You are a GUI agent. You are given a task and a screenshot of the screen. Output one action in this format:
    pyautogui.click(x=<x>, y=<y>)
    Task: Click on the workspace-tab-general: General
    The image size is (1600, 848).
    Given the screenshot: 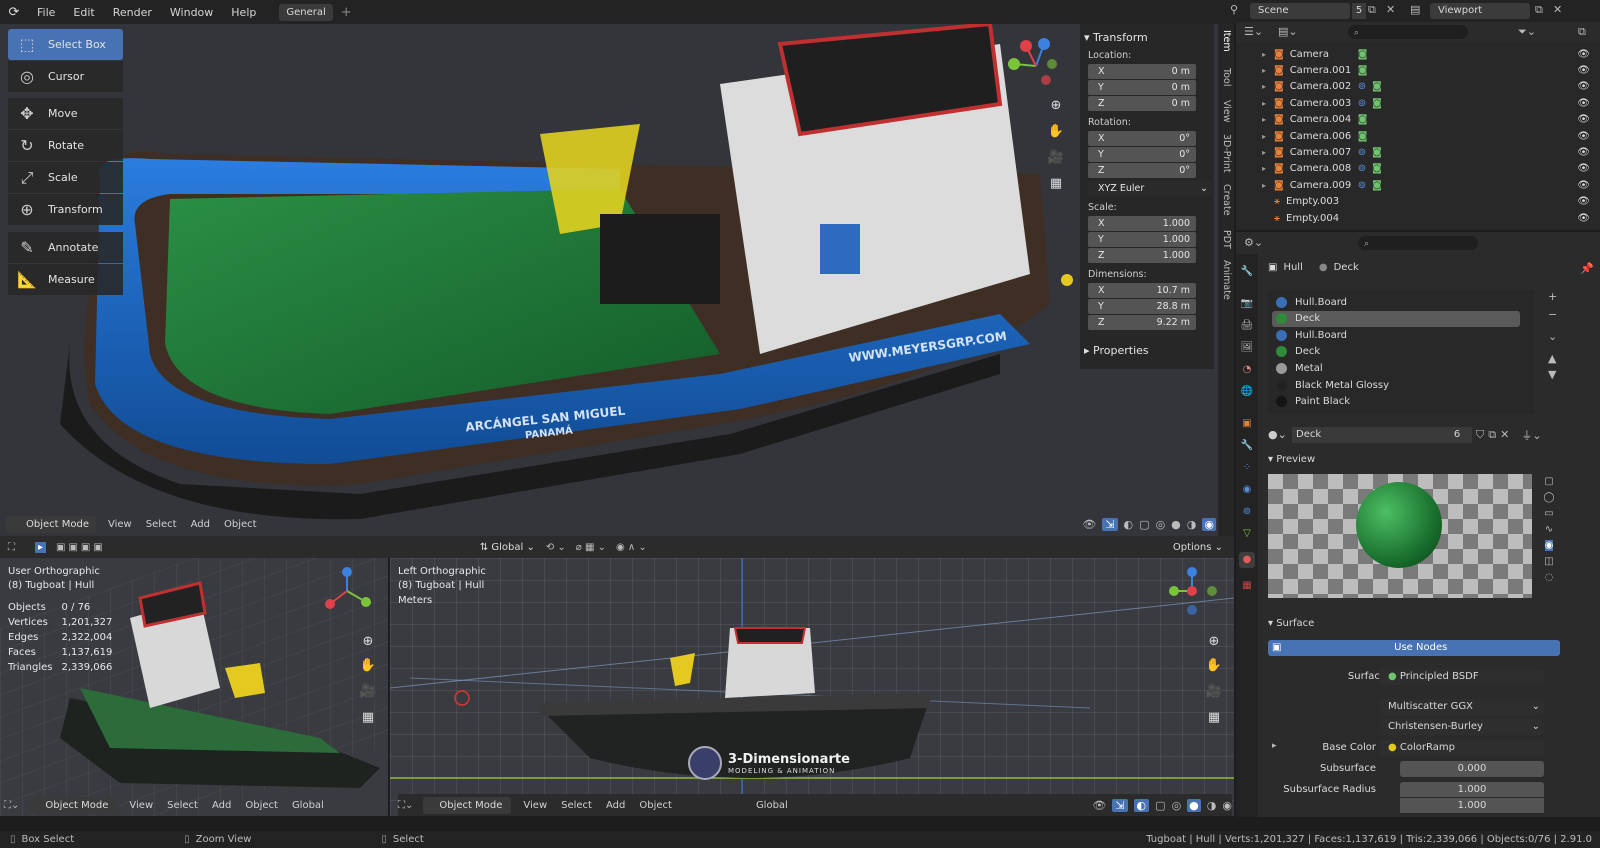 What is the action you would take?
    pyautogui.click(x=306, y=12)
    